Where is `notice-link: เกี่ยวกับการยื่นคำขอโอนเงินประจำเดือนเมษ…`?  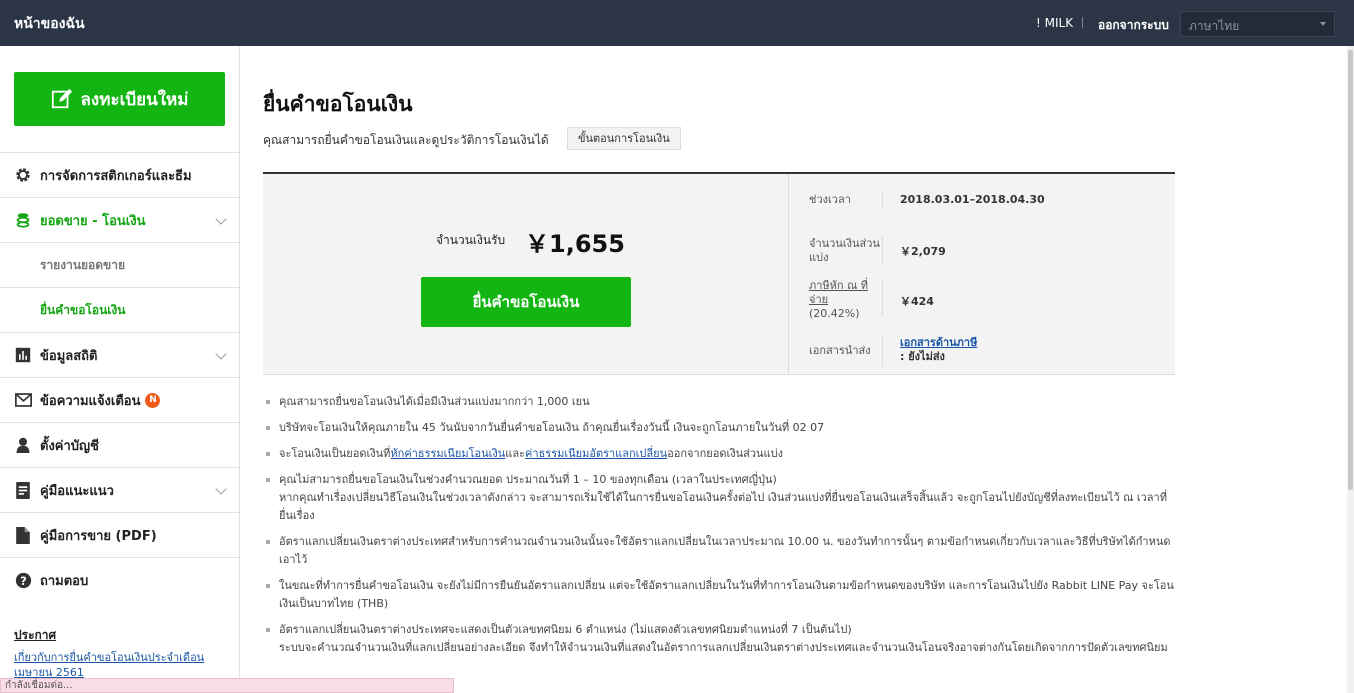 notice-link: เกี่ยวกับการยื่นคำขอโอนเงินประจำเดือนเมษ… is located at coordinates (119, 665).